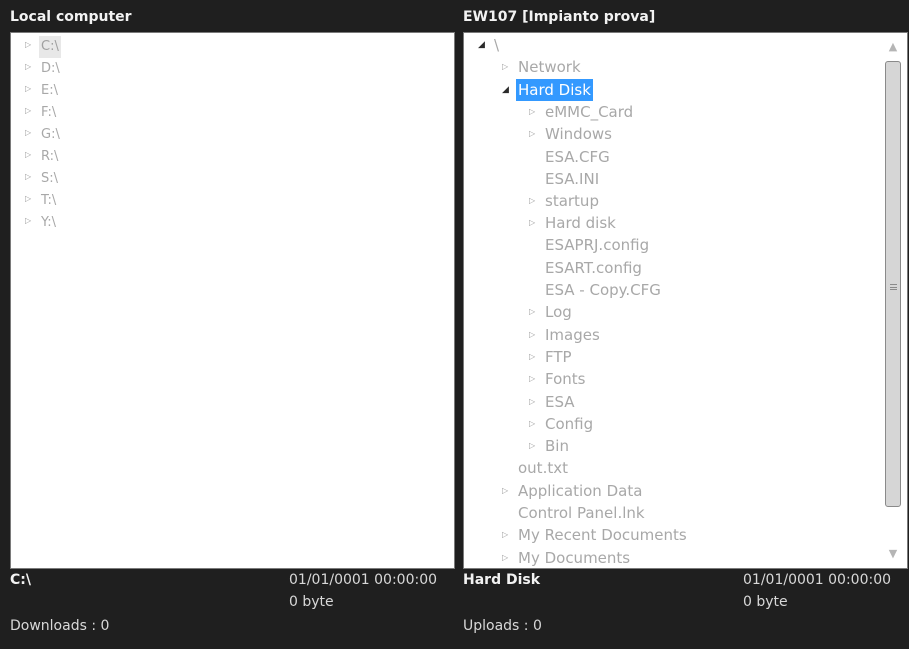 The width and height of the screenshot is (909, 649). Describe the element at coordinates (574, 558) in the screenshot. I see `tree-item-label: My Documents` at that location.